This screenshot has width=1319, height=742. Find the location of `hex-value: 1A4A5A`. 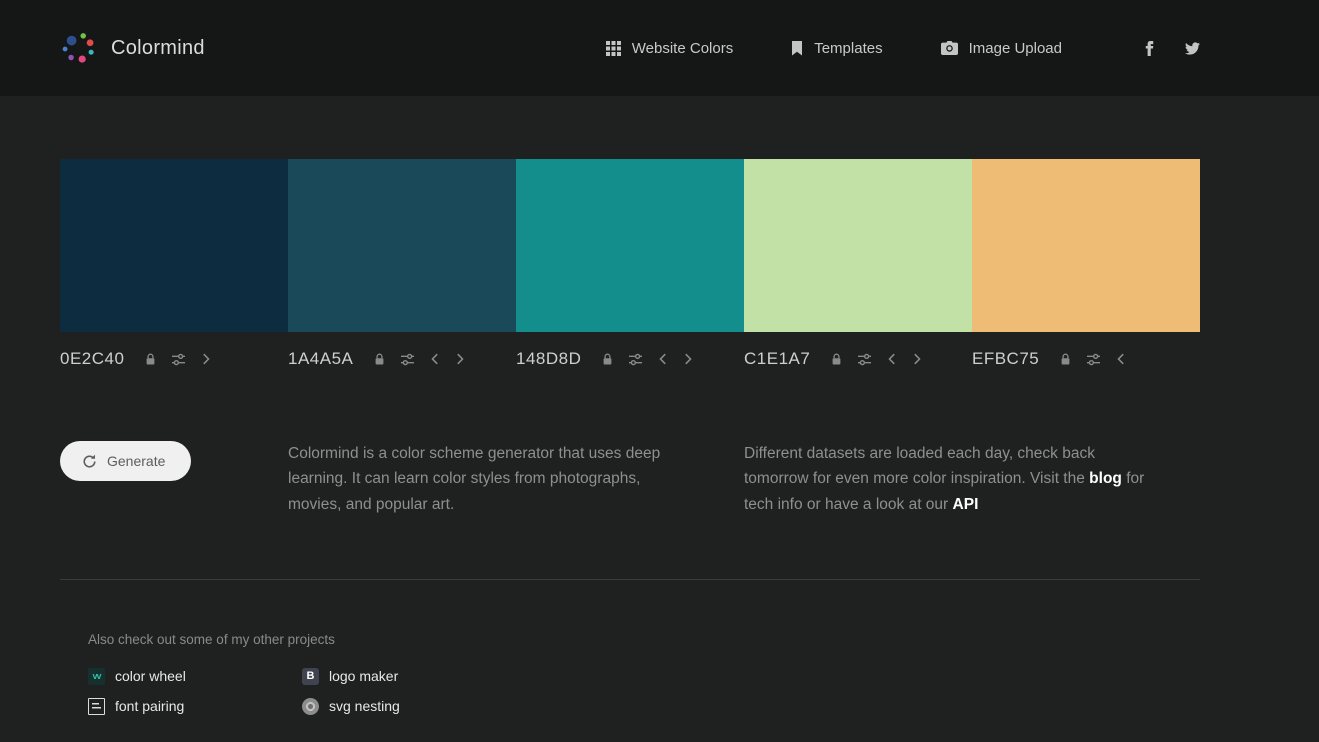

hex-value: 1A4A5A is located at coordinates (320, 359).